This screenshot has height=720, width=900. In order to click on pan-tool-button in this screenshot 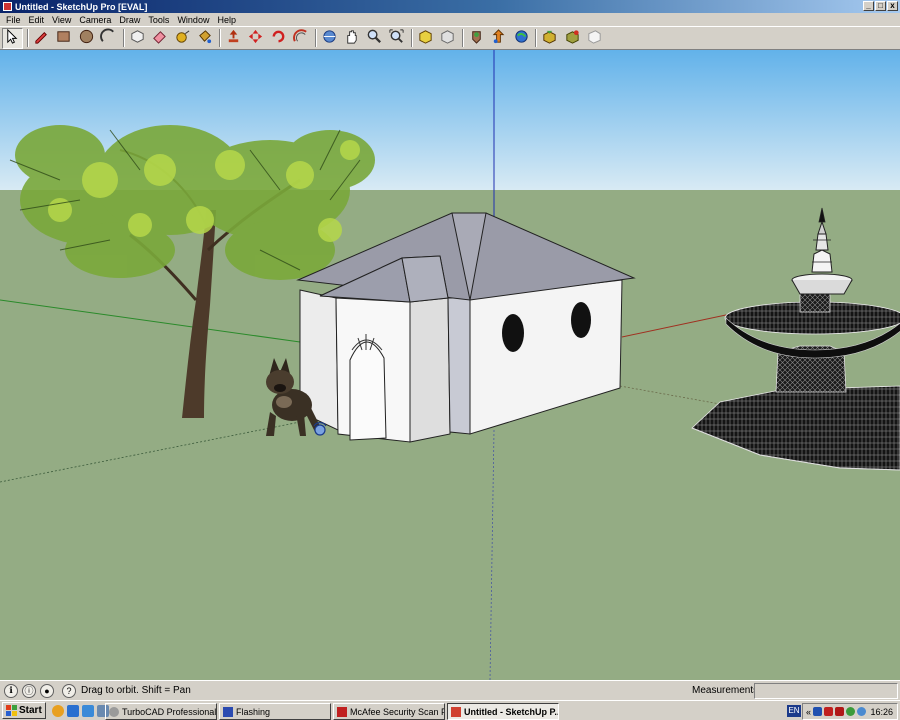, I will do `click(351, 38)`.